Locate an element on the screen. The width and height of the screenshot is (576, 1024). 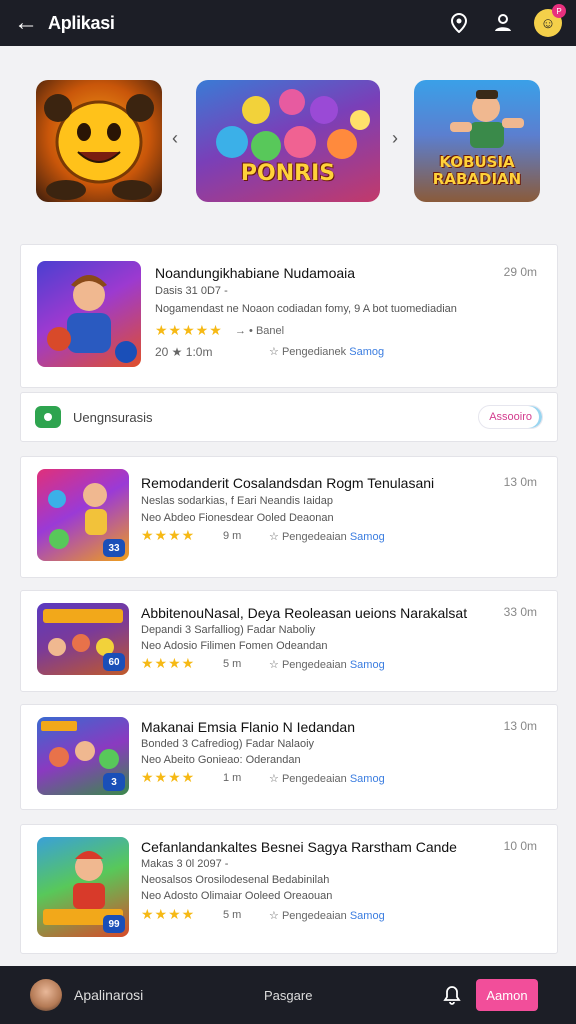
featured-app-subtext: → • Banel is located at coordinates (260, 331).